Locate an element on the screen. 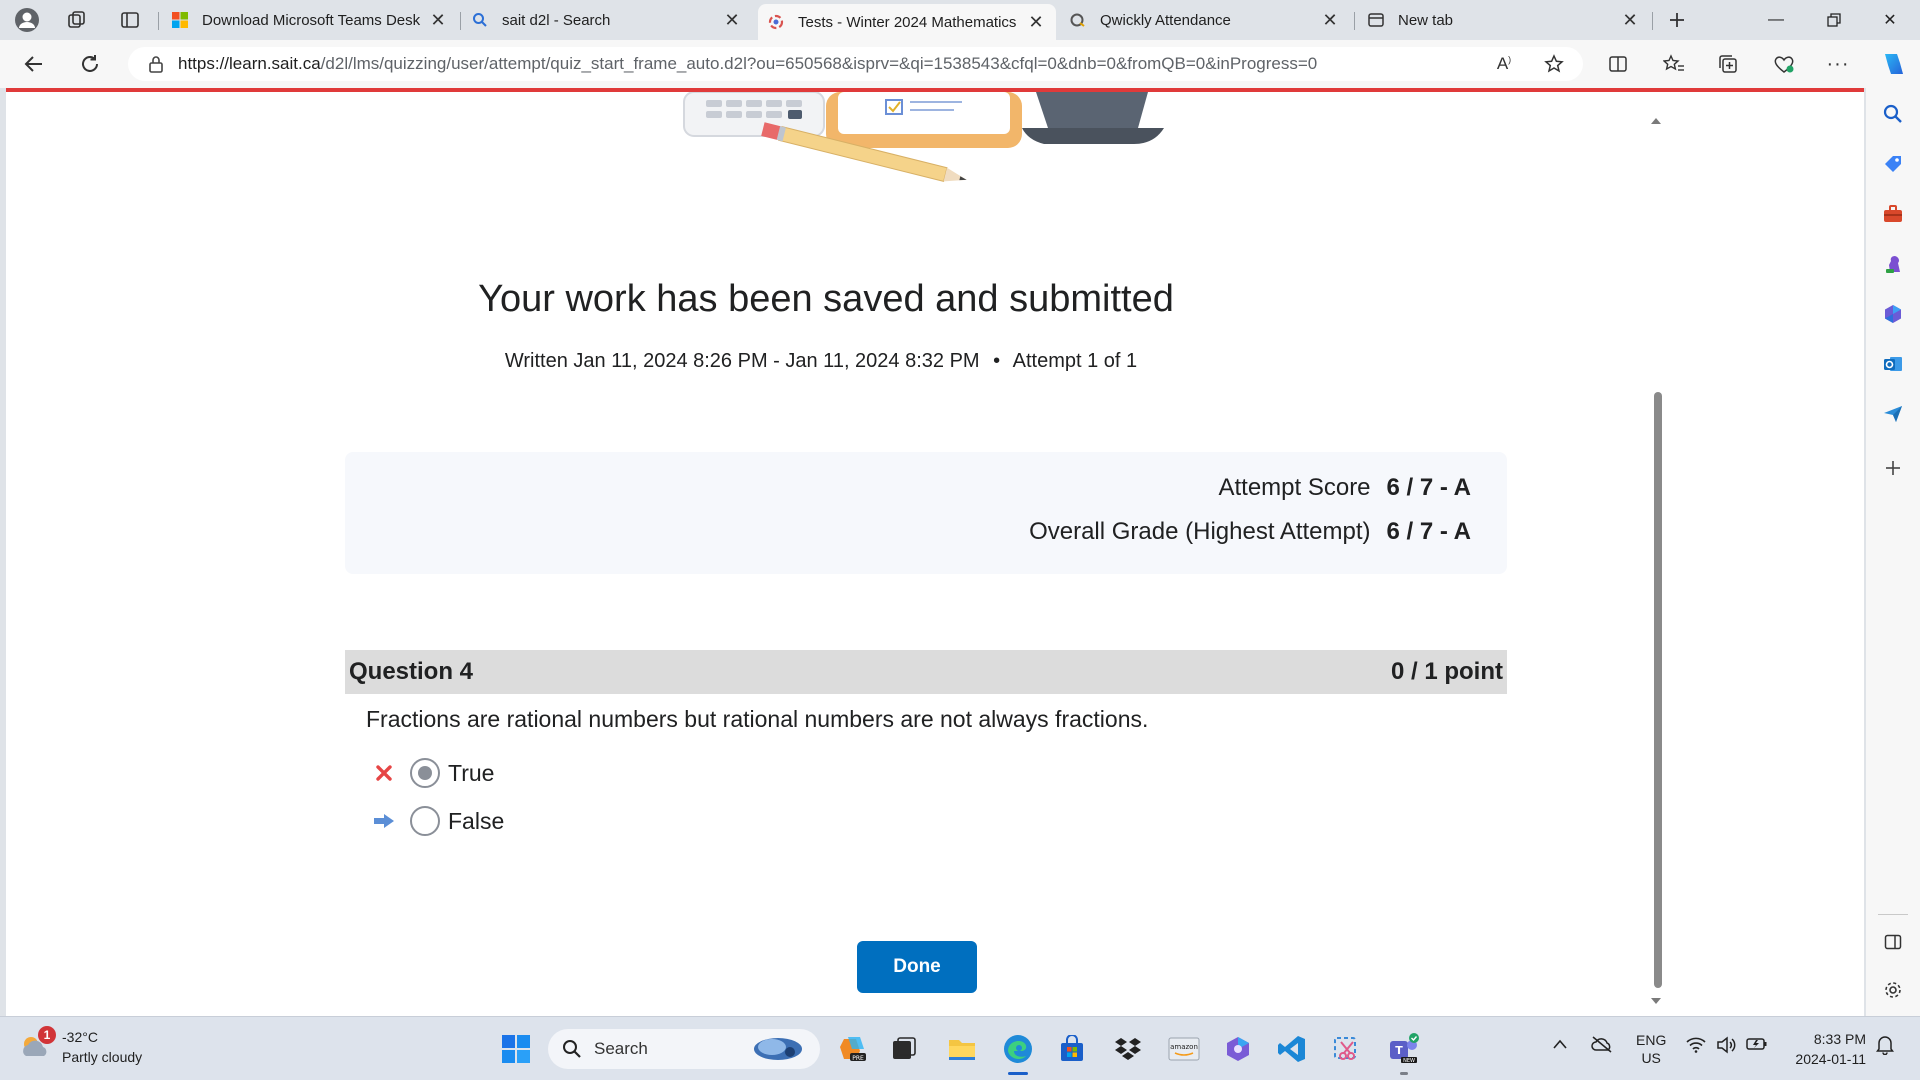 The width and height of the screenshot is (1920, 1080). taskbar-edge is located at coordinates (1018, 1052).